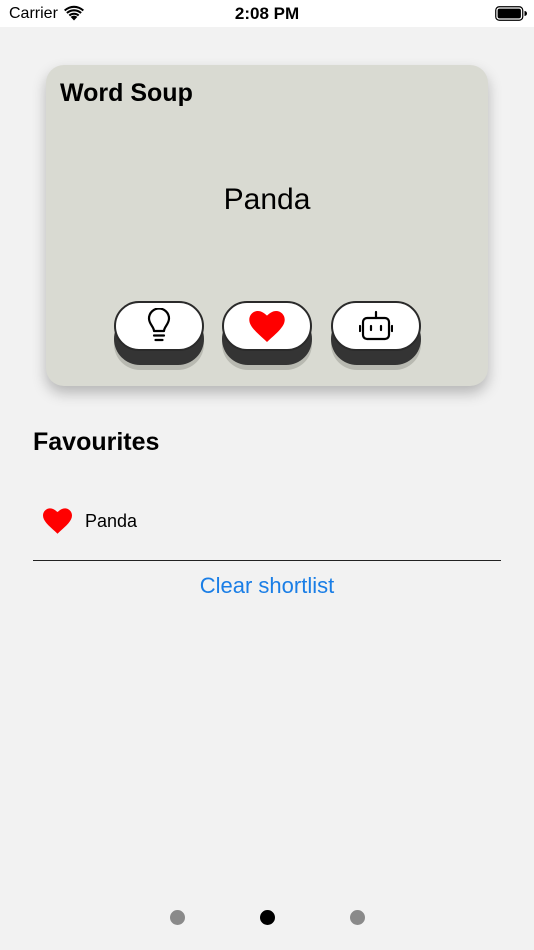  Describe the element at coordinates (267, 917) in the screenshot. I see `page-dot-2-current` at that location.